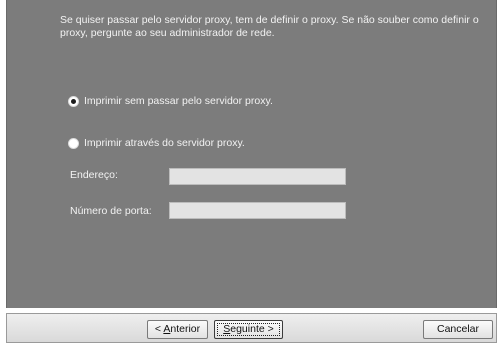  Describe the element at coordinates (178, 101) in the screenshot. I see `radio-no-proxy-label: Imprimir sem passar pelo servidor proxy.` at that location.